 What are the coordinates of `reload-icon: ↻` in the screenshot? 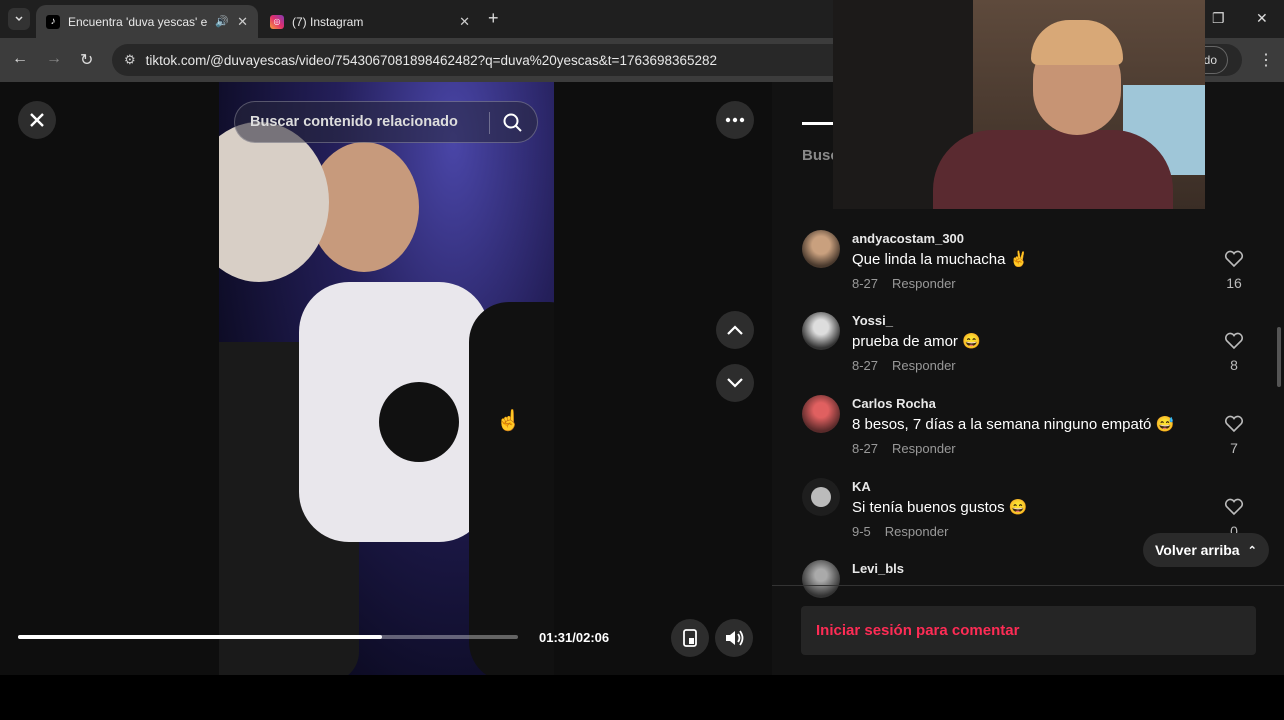 It's located at (86, 60).